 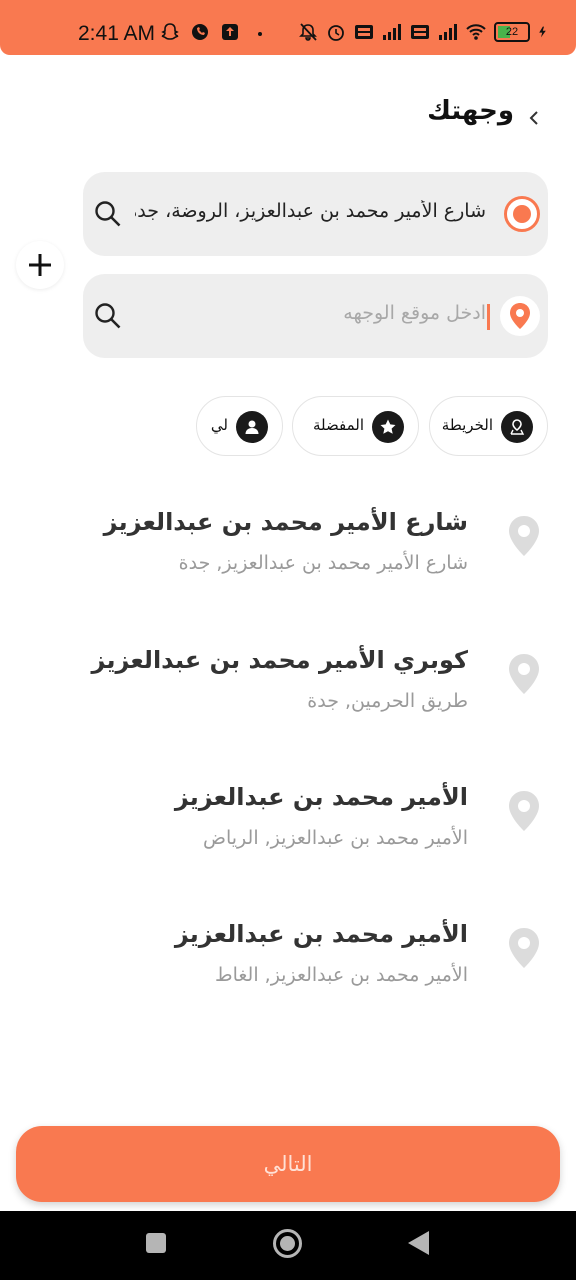 I want to click on result-title: كوبري الأمير محمد بن عبدالعزيز, so click(x=279, y=660).